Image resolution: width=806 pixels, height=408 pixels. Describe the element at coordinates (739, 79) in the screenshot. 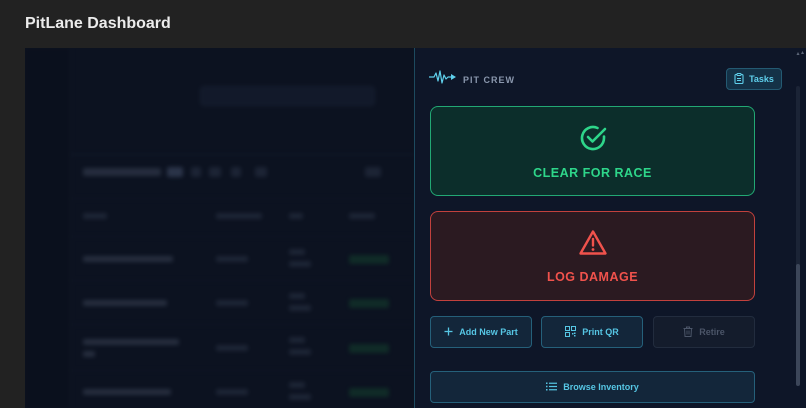

I see `clipboard-icon` at that location.